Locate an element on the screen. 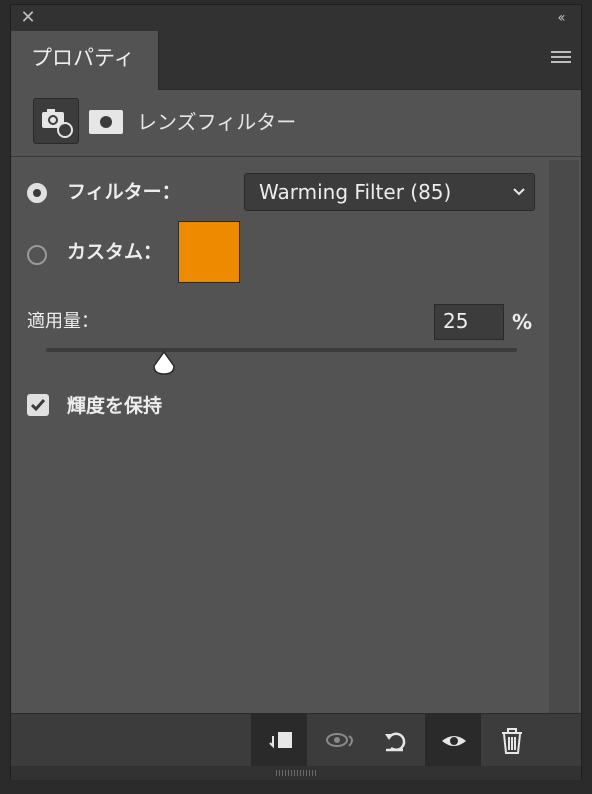  preserve-luminosity-label: 輝度を保持 is located at coordinates (115, 406).